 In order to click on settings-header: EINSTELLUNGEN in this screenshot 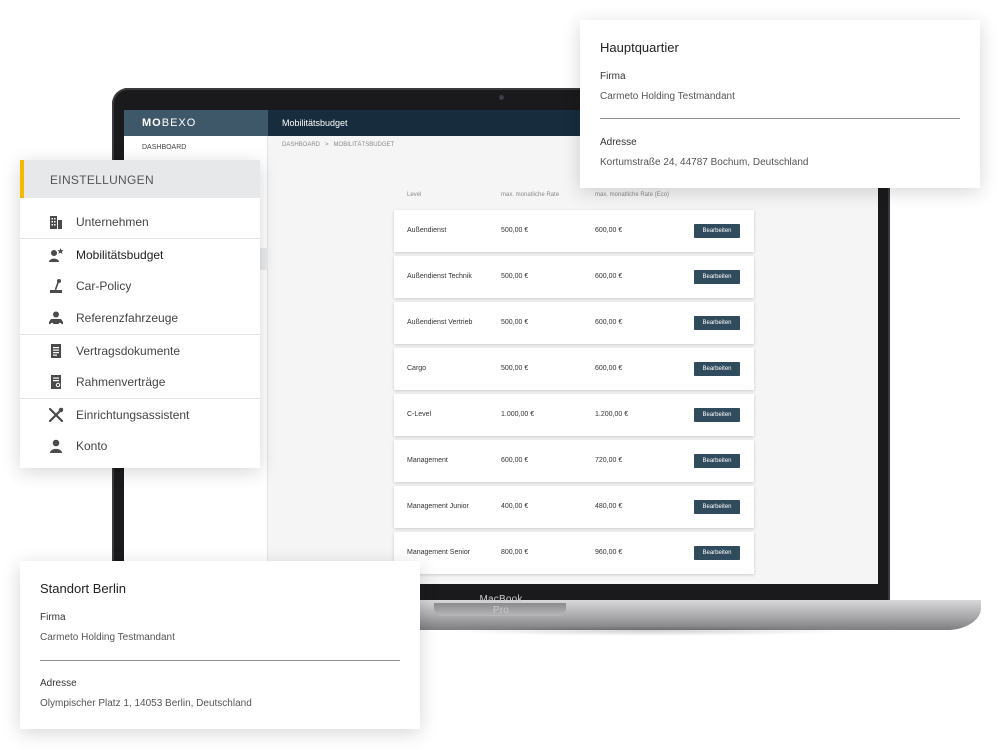, I will do `click(140, 179)`.